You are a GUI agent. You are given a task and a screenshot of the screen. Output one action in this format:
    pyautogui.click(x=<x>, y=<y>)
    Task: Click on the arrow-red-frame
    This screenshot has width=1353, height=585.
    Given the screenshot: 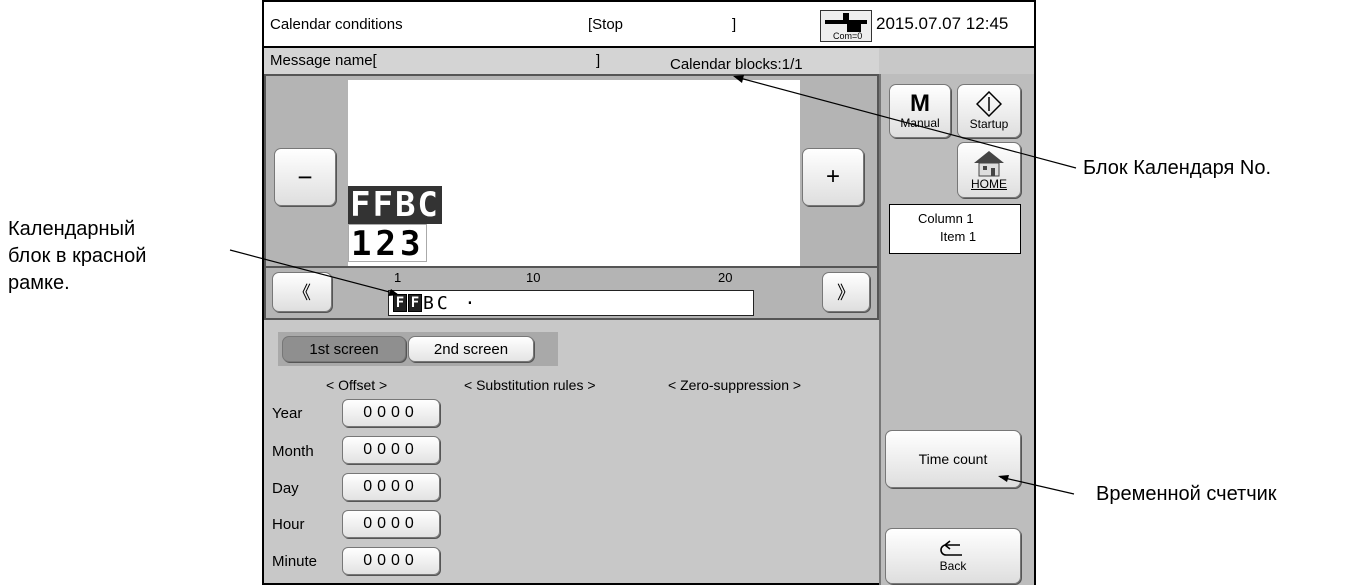 What is the action you would take?
    pyautogui.click(x=314, y=272)
    